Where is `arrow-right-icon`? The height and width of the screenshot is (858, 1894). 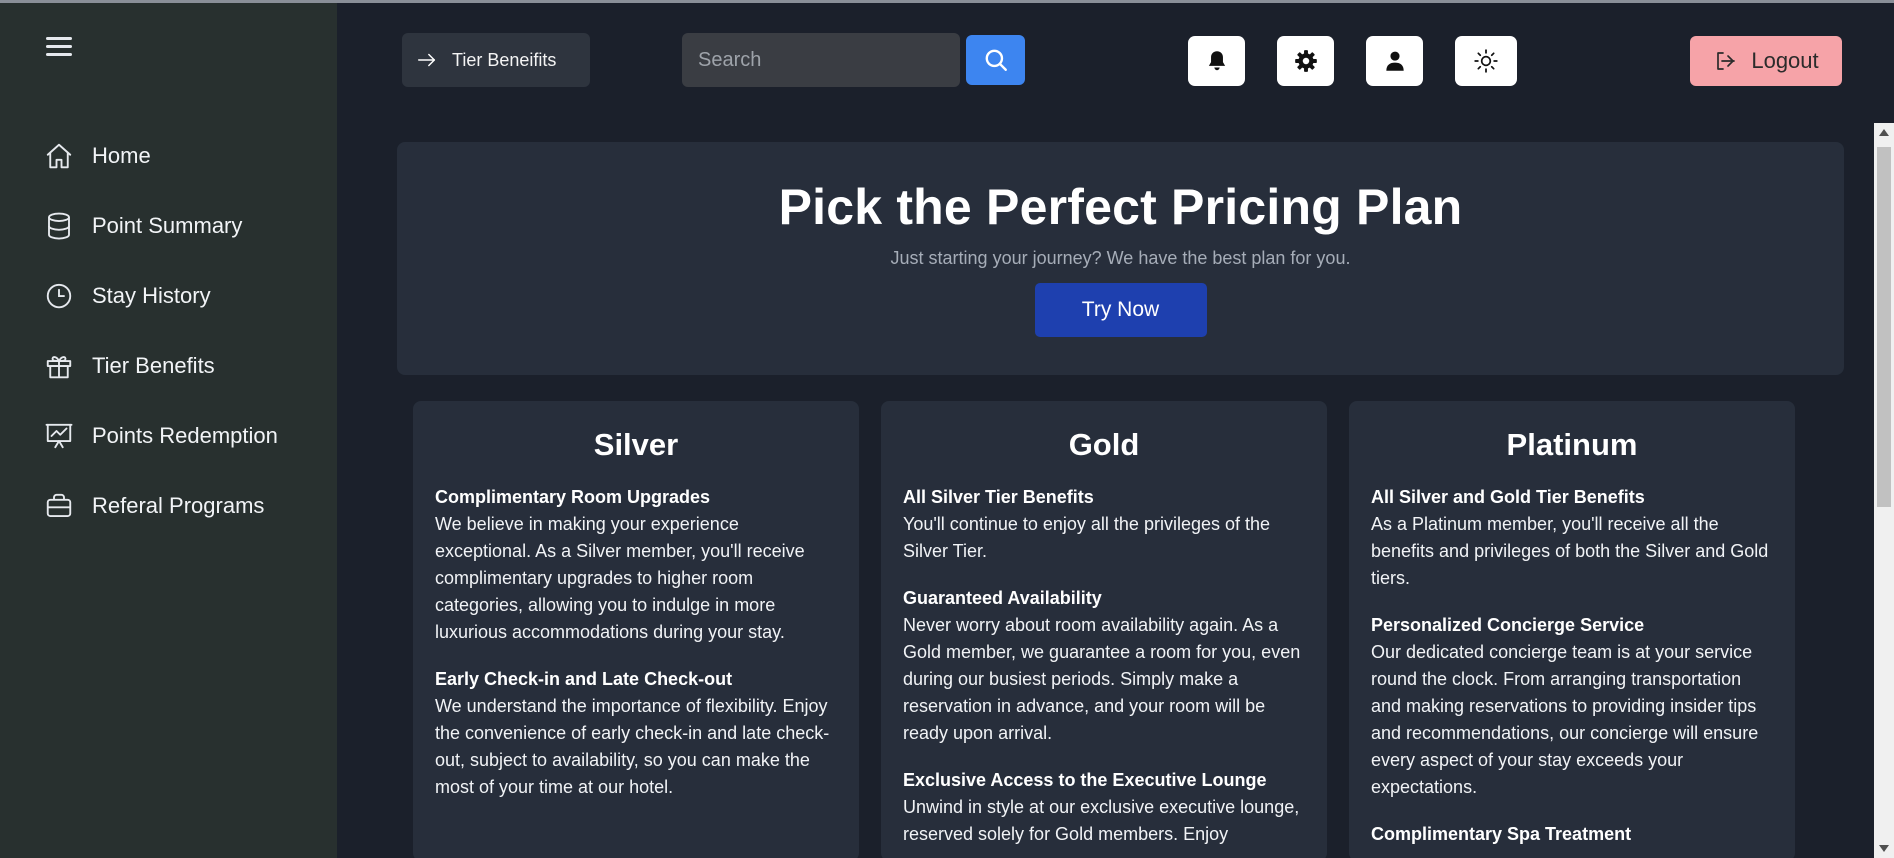
arrow-right-icon is located at coordinates (427, 60).